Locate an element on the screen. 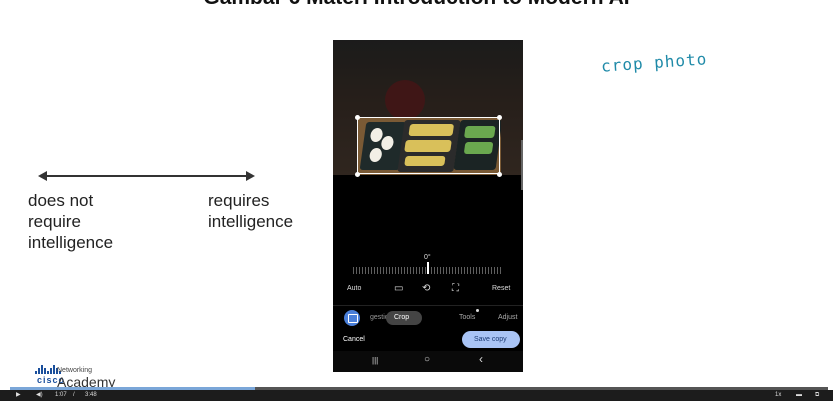  crop-handle-bottom-right is located at coordinates (499, 174).